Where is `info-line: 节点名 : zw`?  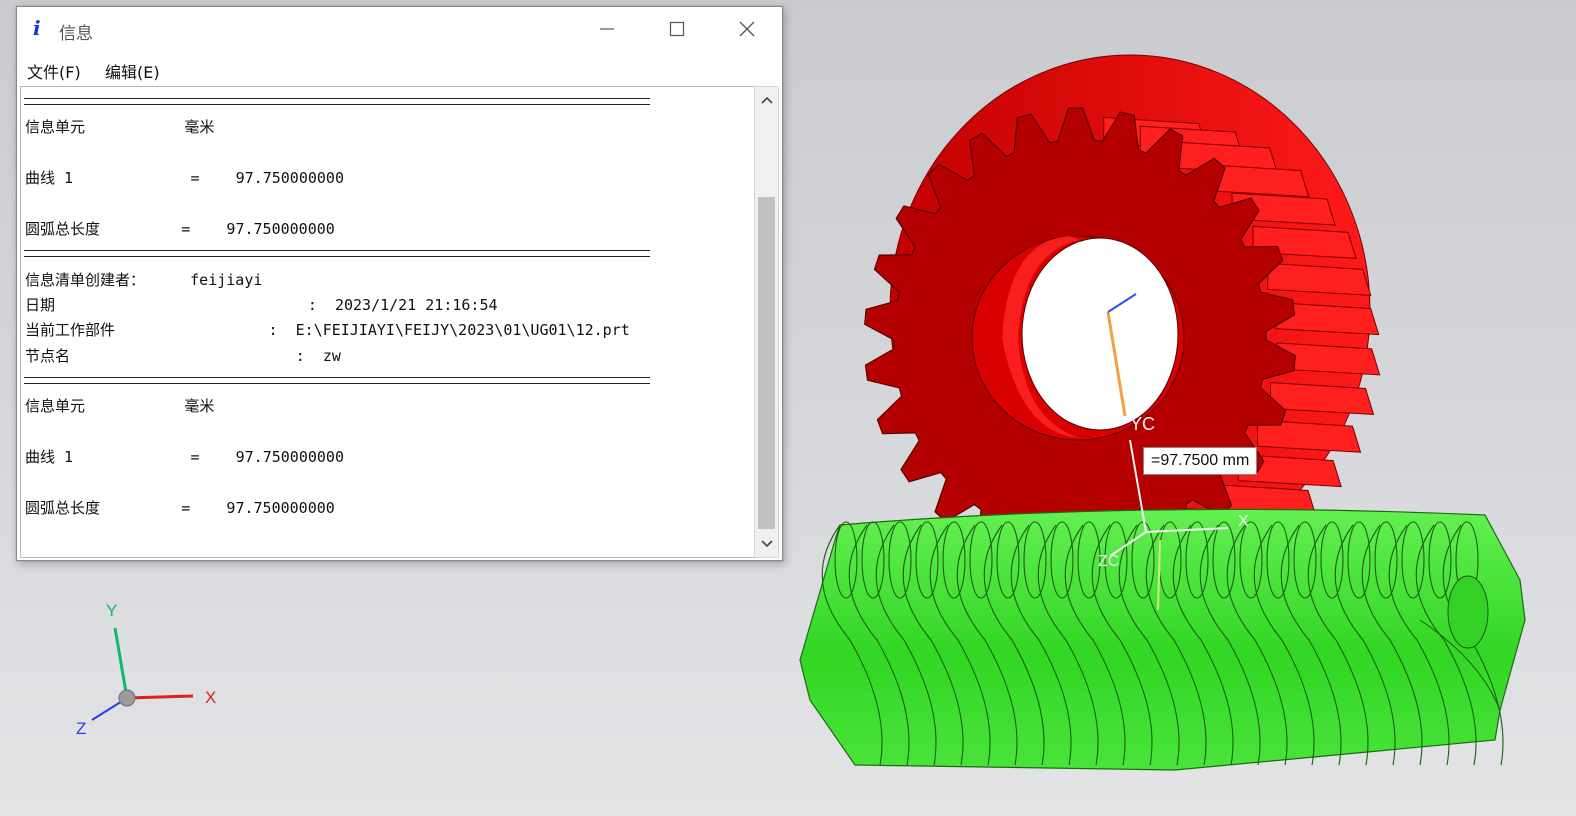 info-line: 节点名 : zw is located at coordinates (183, 356).